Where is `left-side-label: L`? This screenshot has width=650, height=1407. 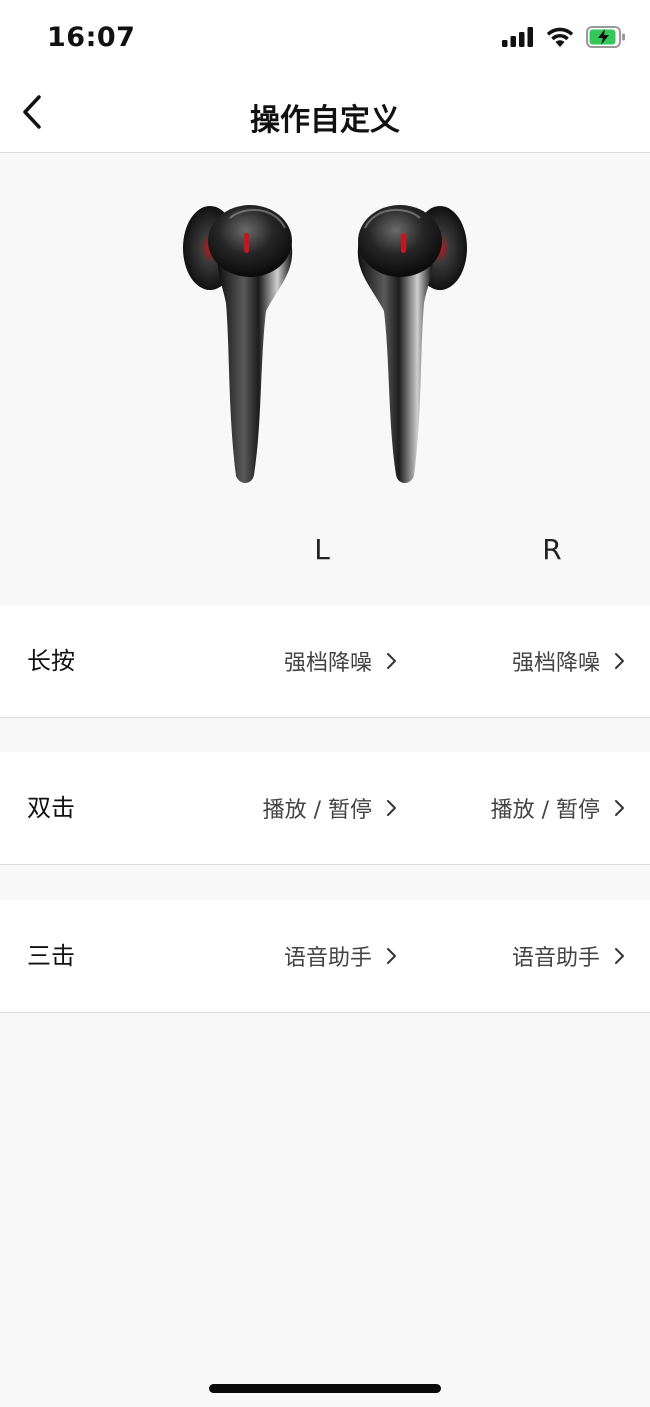 left-side-label: L is located at coordinates (322, 549).